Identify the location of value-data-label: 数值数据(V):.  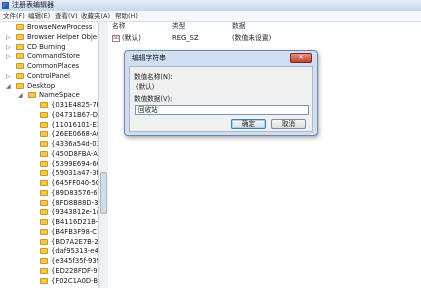
(153, 99).